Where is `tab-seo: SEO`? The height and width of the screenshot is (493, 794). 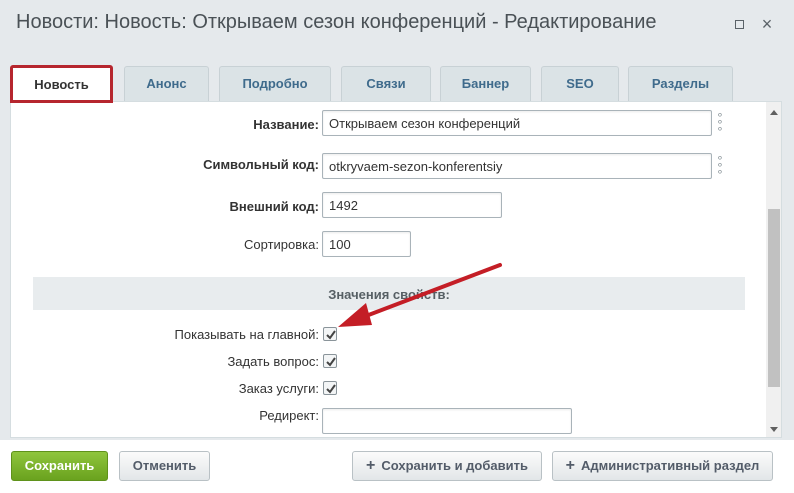 tab-seo: SEO is located at coordinates (580, 83).